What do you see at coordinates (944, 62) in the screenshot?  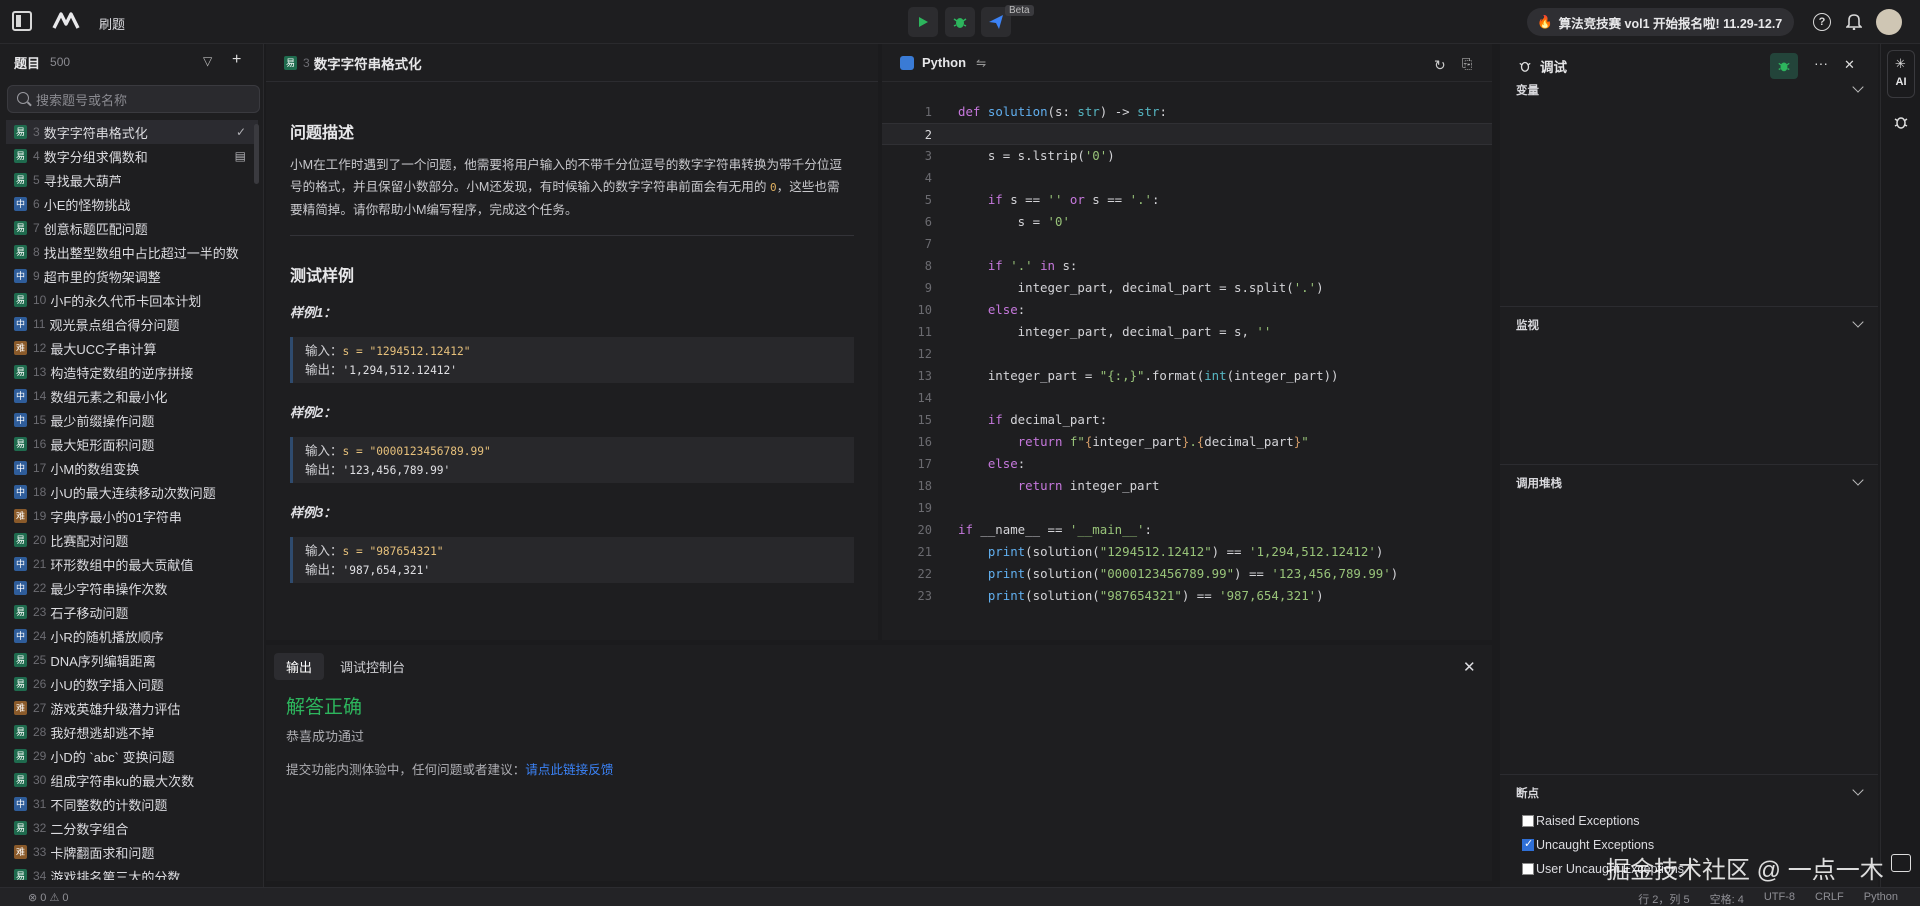 I see `language-selector: Python` at bounding box center [944, 62].